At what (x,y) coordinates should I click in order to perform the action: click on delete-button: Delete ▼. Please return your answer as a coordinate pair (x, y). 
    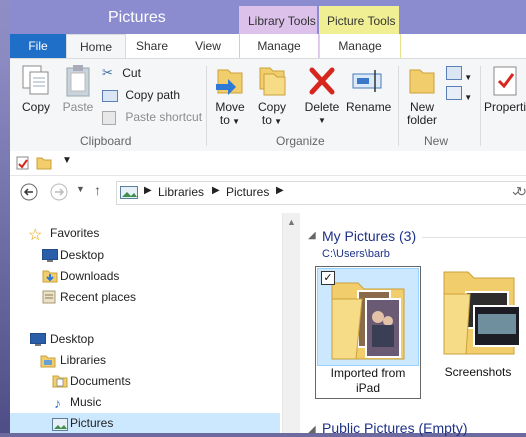
    Looking at the image, I should click on (322, 95).